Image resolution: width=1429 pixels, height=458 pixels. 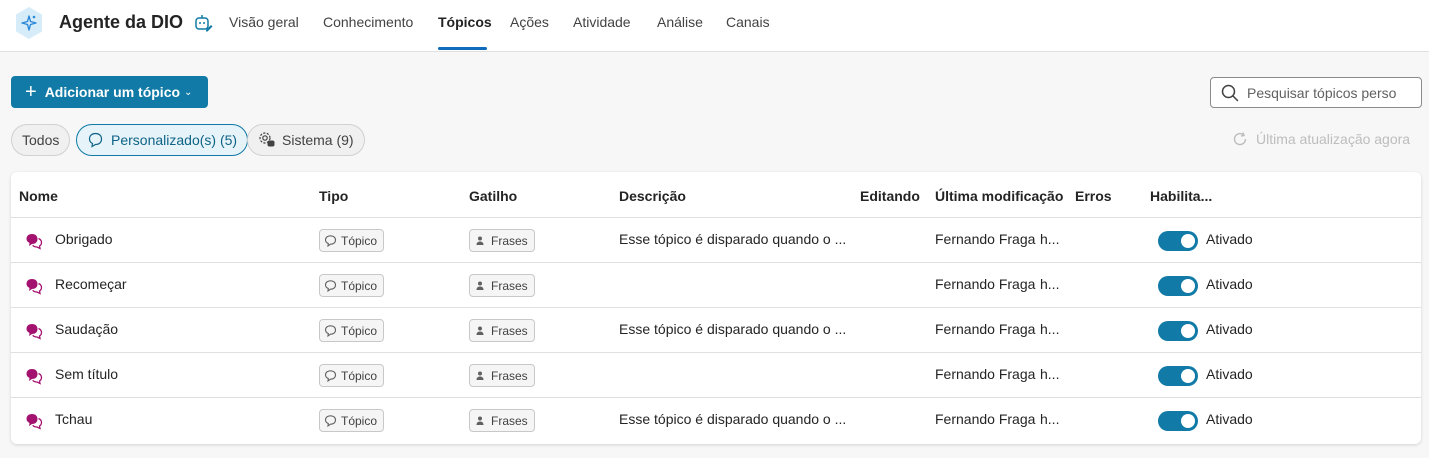 I want to click on search-icon, so click(x=1230, y=92).